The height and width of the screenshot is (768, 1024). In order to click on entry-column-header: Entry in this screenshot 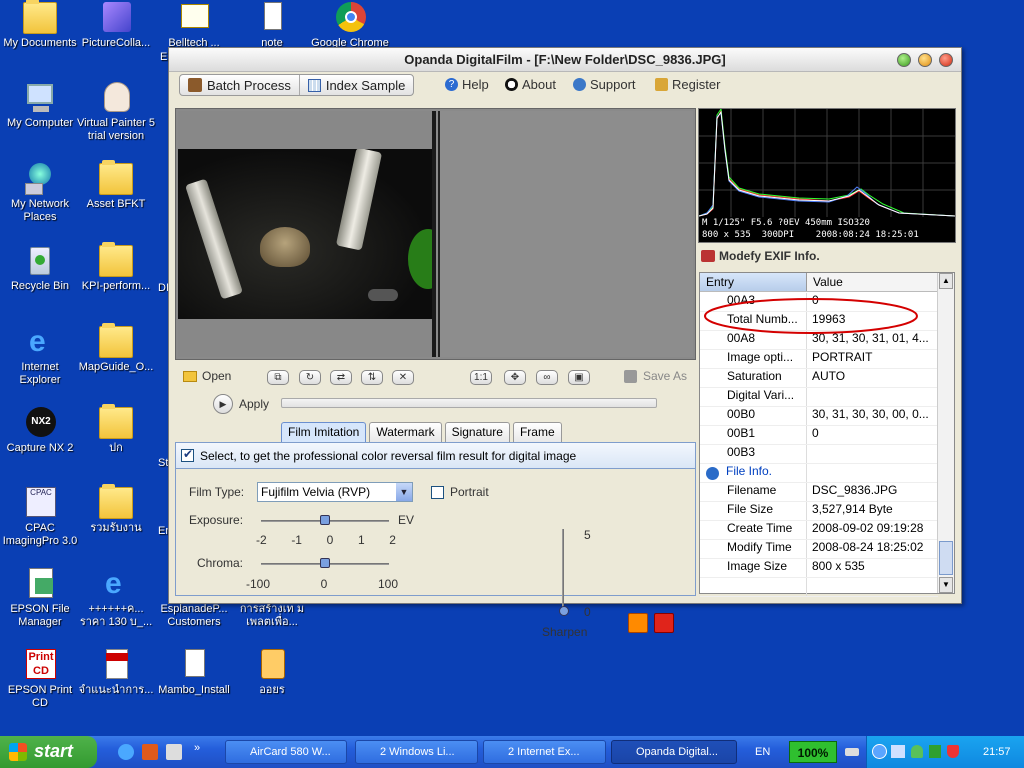, I will do `click(753, 282)`.